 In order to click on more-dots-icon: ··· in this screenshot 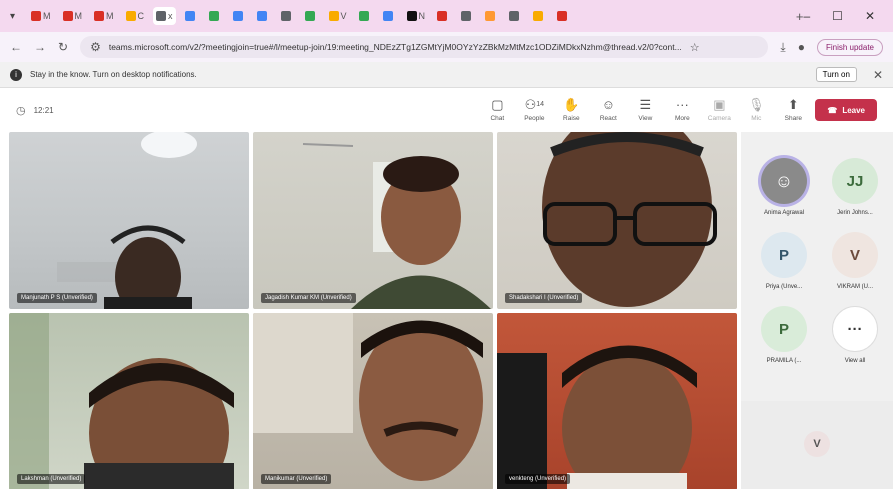, I will do `click(855, 329)`.